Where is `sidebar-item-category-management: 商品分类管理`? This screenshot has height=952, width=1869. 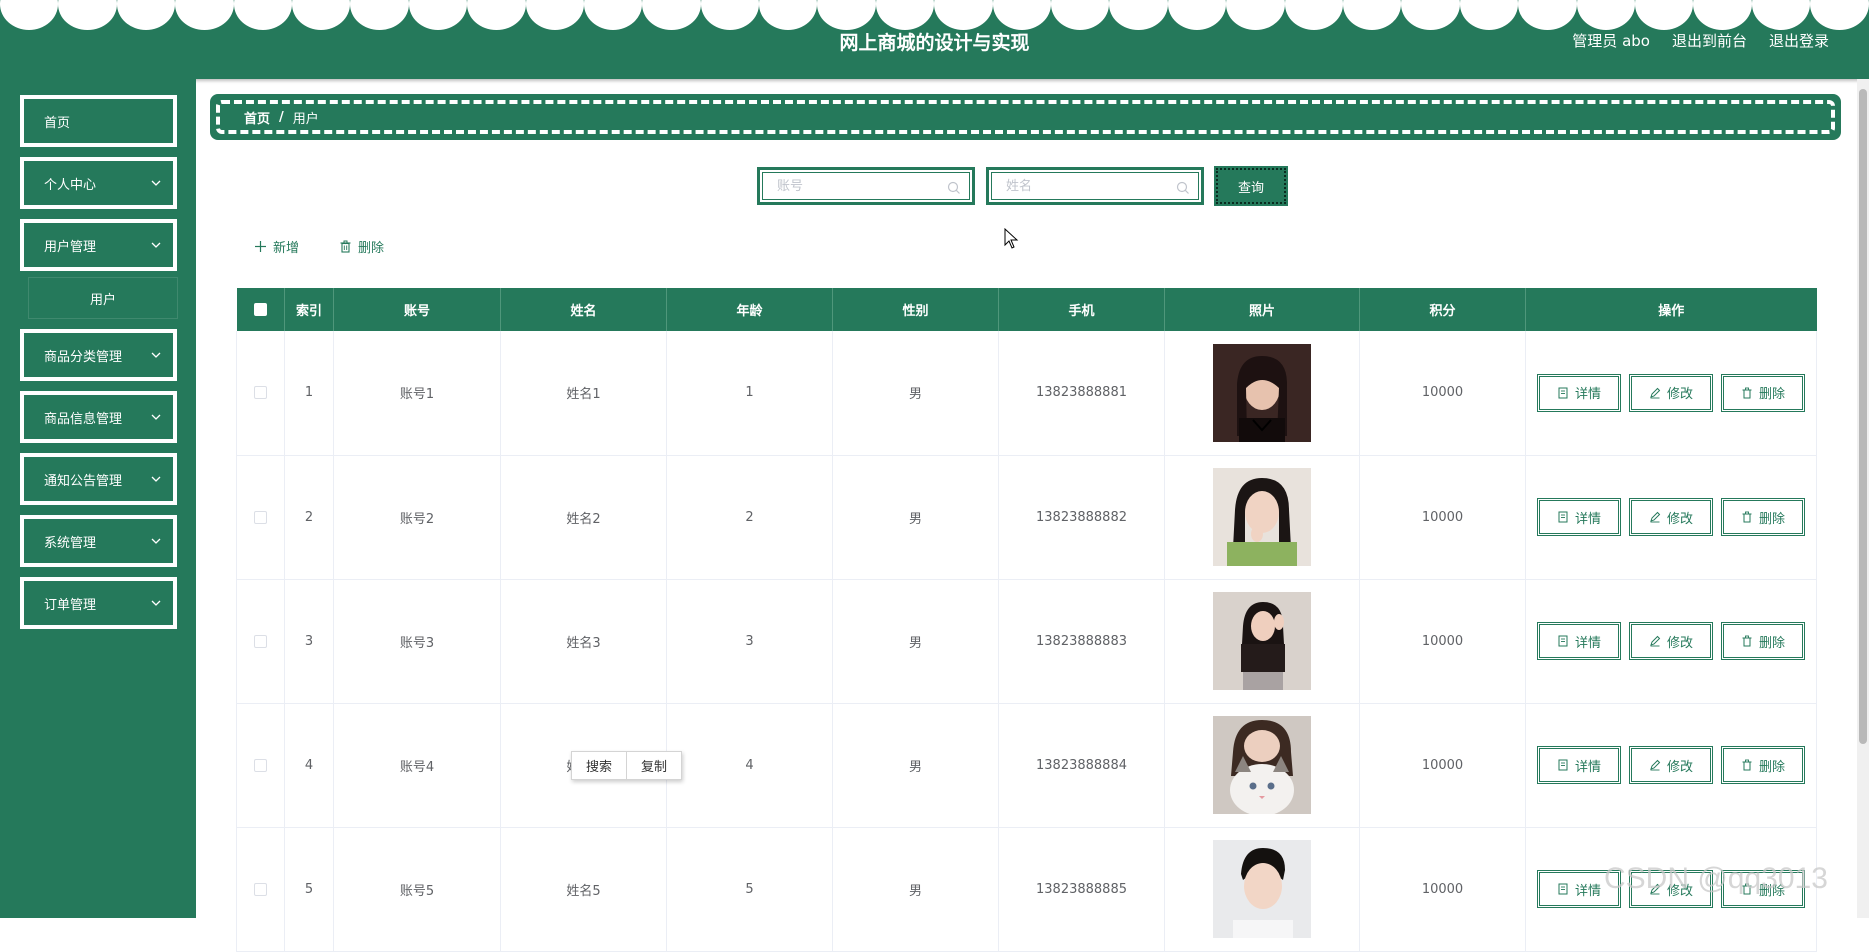
sidebar-item-category-management: 商品分类管理 is located at coordinates (98, 355).